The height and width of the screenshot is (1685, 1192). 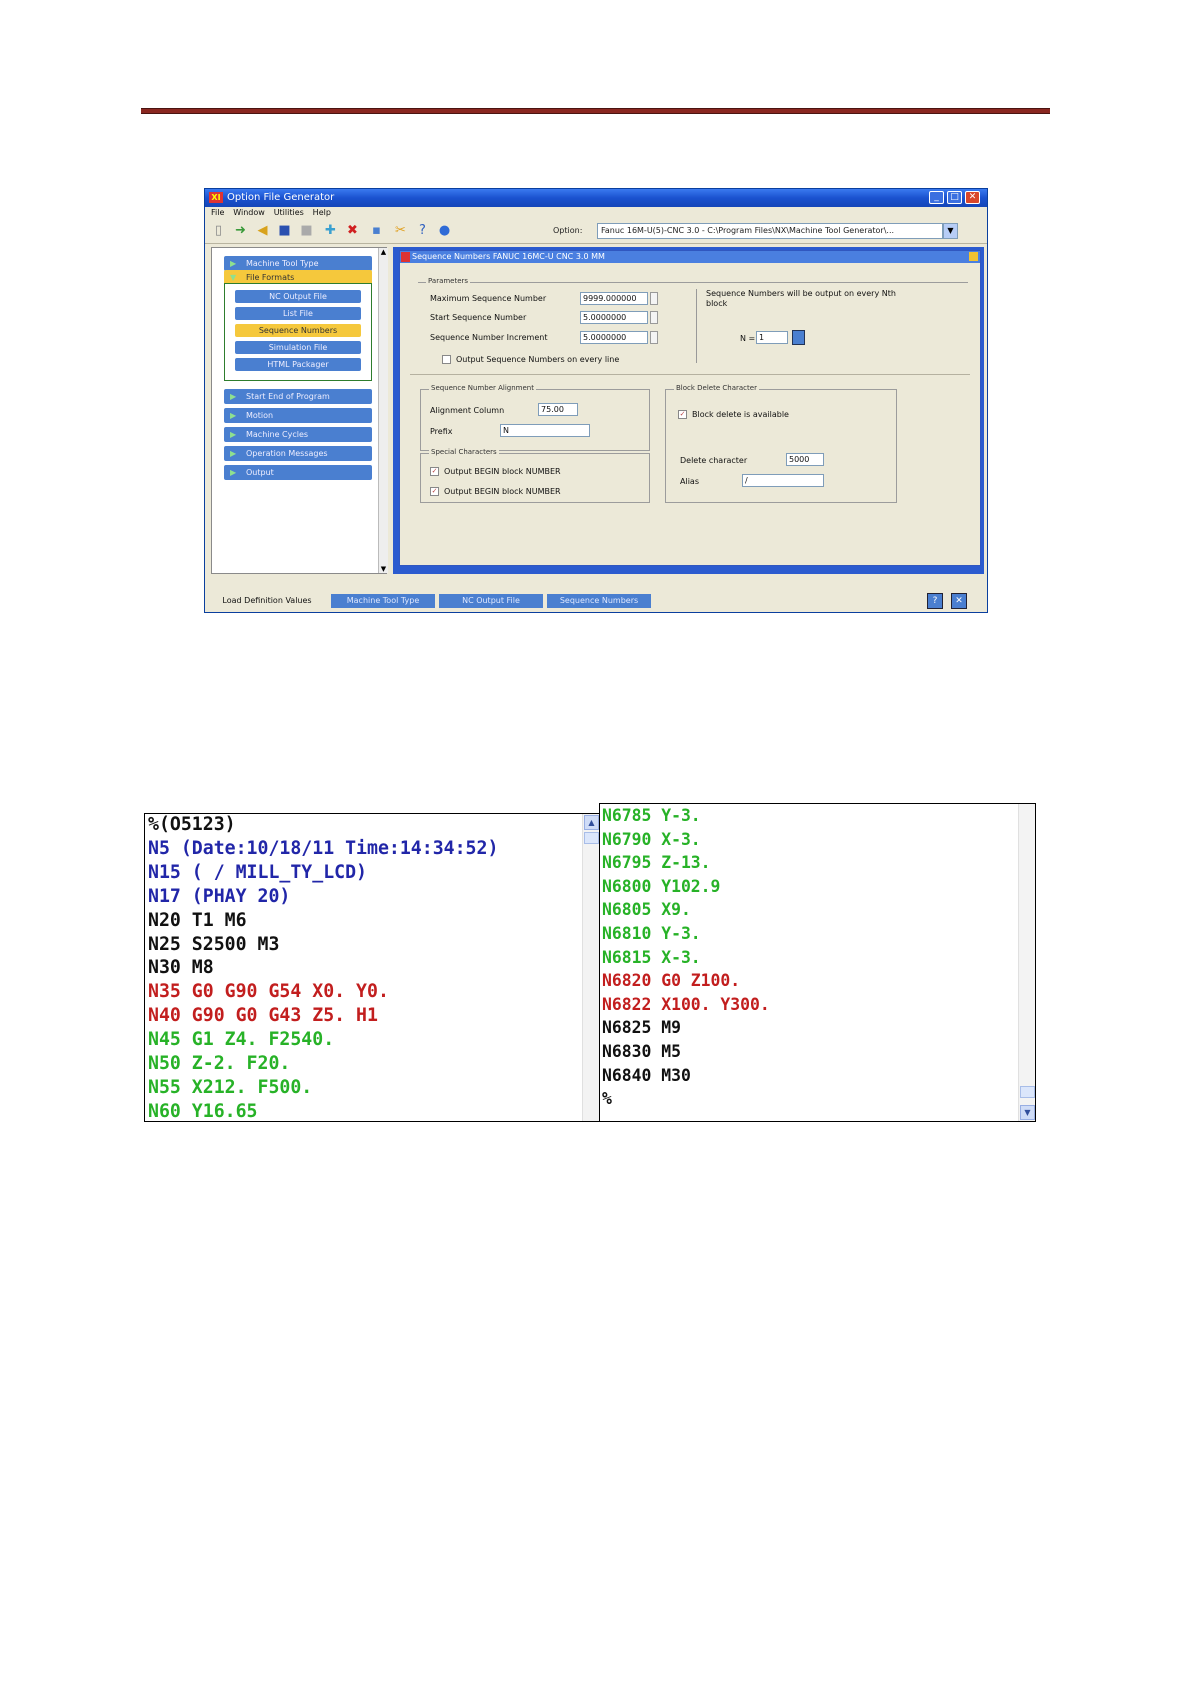 What do you see at coordinates (805, 459) in the screenshot?
I see `delete-character-field: 5000` at bounding box center [805, 459].